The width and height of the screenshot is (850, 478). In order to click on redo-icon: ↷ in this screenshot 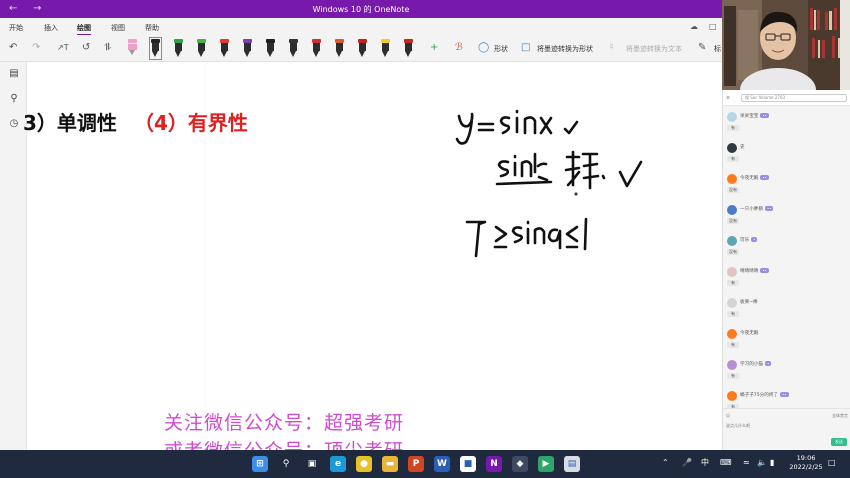, I will do `click(36, 48)`.